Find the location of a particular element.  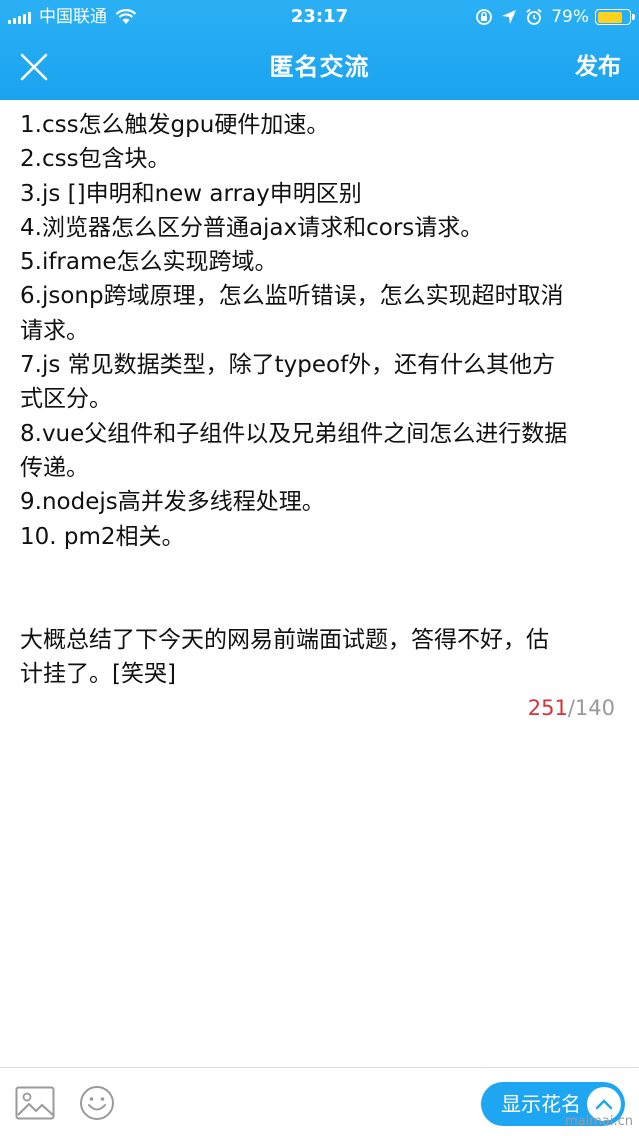

emoji-button is located at coordinates (97, 1103).